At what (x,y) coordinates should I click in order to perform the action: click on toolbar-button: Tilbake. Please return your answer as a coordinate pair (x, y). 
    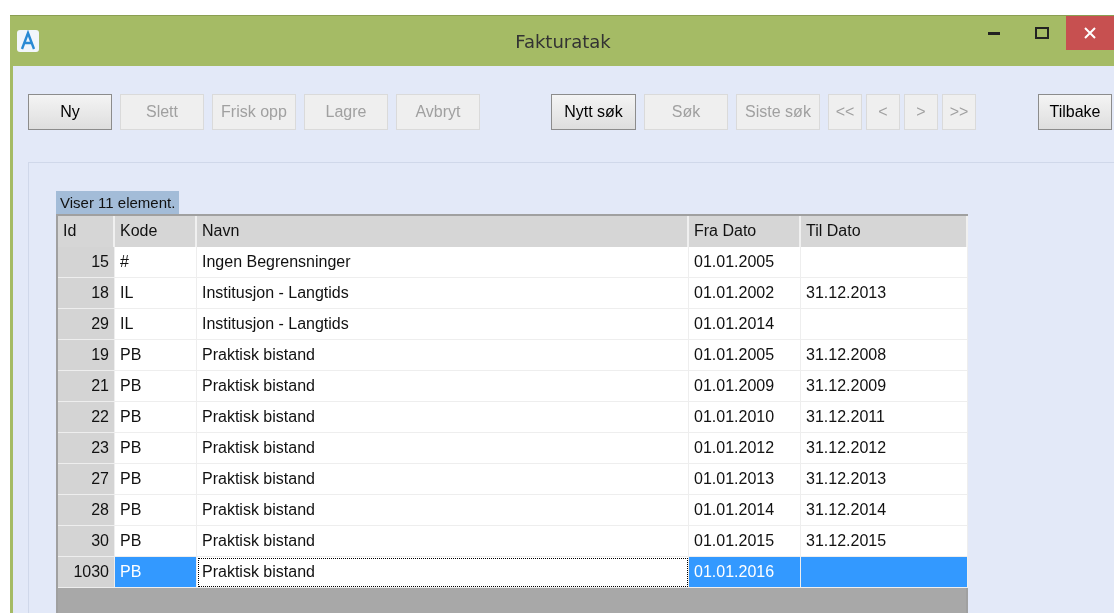
    Looking at the image, I should click on (1075, 112).